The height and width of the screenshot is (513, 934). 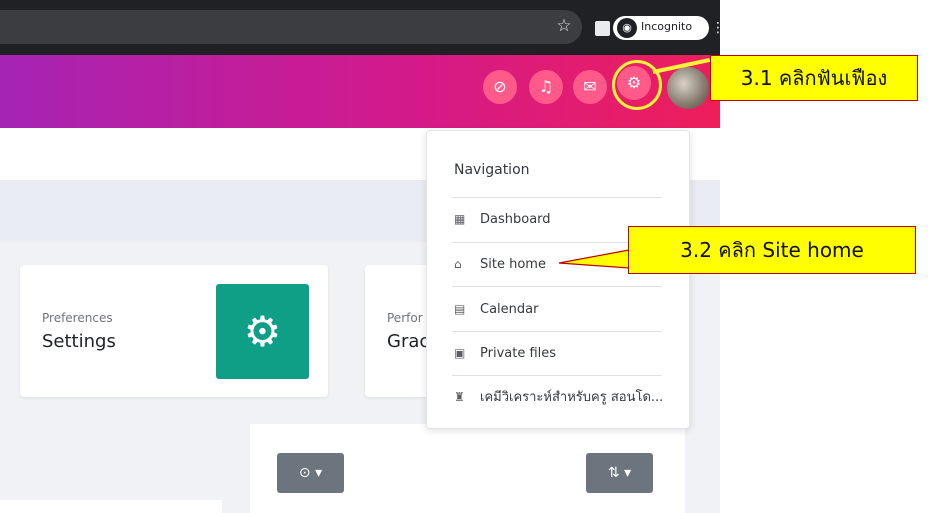 What do you see at coordinates (408, 341) in the screenshot?
I see `card-title: Grac` at bounding box center [408, 341].